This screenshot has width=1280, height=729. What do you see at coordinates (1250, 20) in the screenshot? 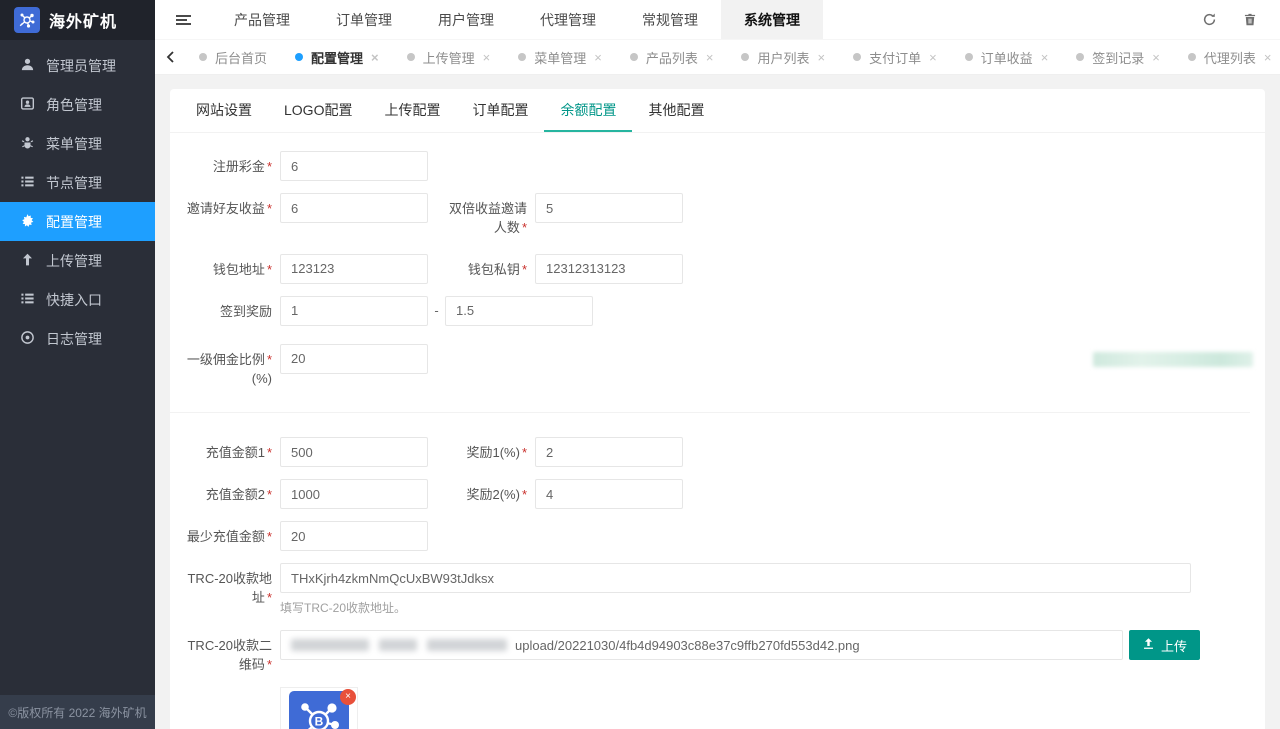
I see `trash-icon` at bounding box center [1250, 20].